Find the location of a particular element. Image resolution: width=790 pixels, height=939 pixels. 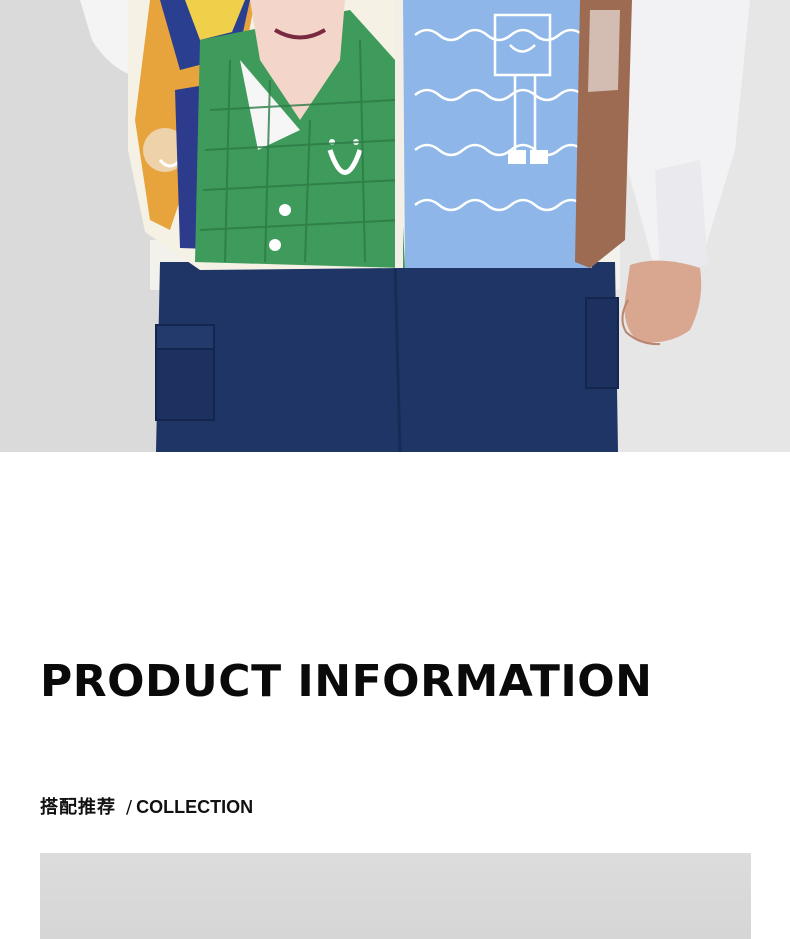

collection-label-en: COLLECTION is located at coordinates (195, 807).